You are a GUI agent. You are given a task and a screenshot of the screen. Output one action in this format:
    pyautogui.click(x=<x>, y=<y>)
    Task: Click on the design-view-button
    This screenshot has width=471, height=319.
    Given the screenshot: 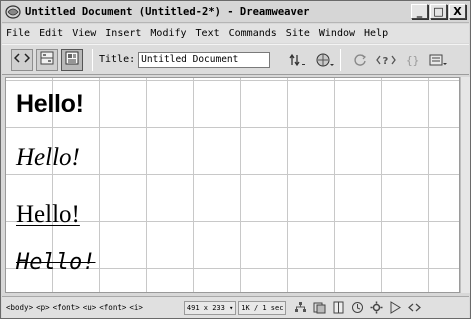 What is the action you would take?
    pyautogui.click(x=72, y=59)
    